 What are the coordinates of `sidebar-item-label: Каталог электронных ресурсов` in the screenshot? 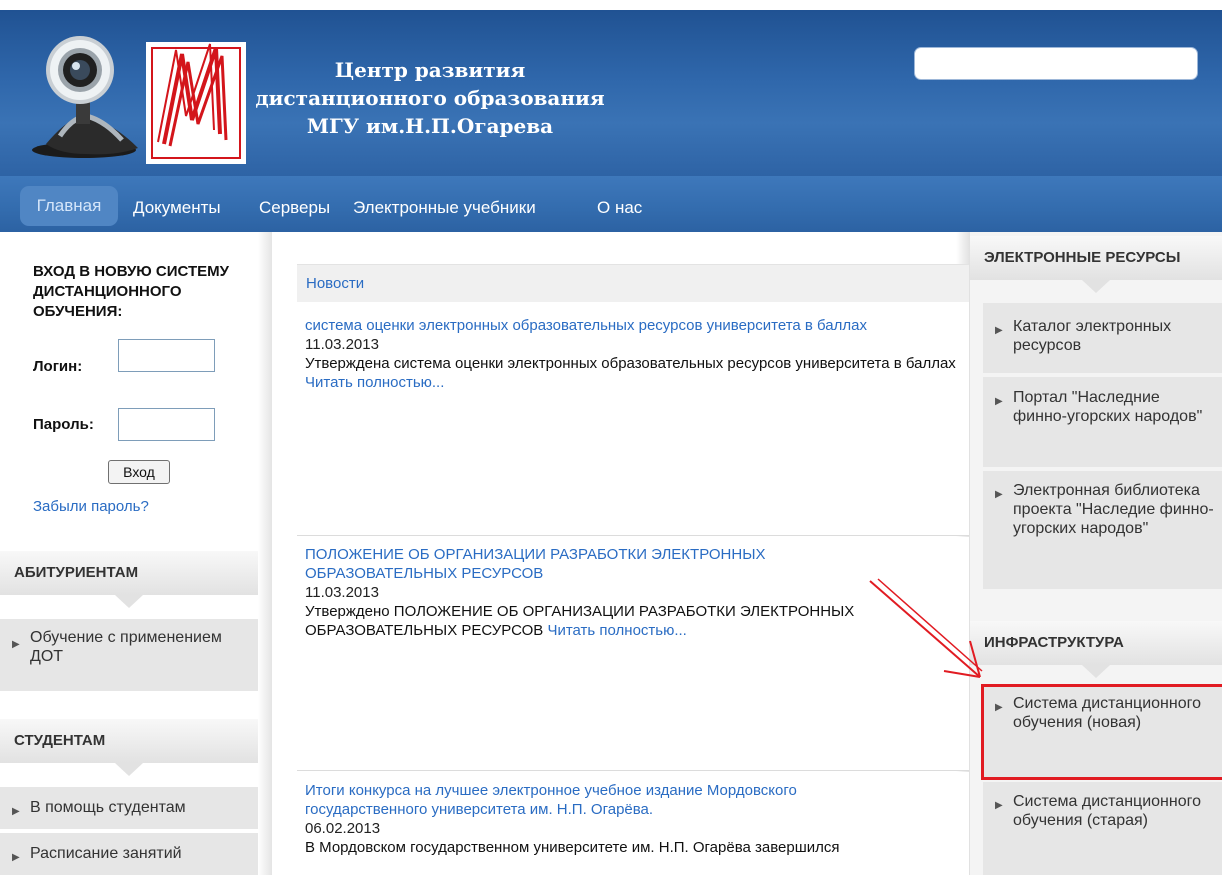 It's located at (1092, 336).